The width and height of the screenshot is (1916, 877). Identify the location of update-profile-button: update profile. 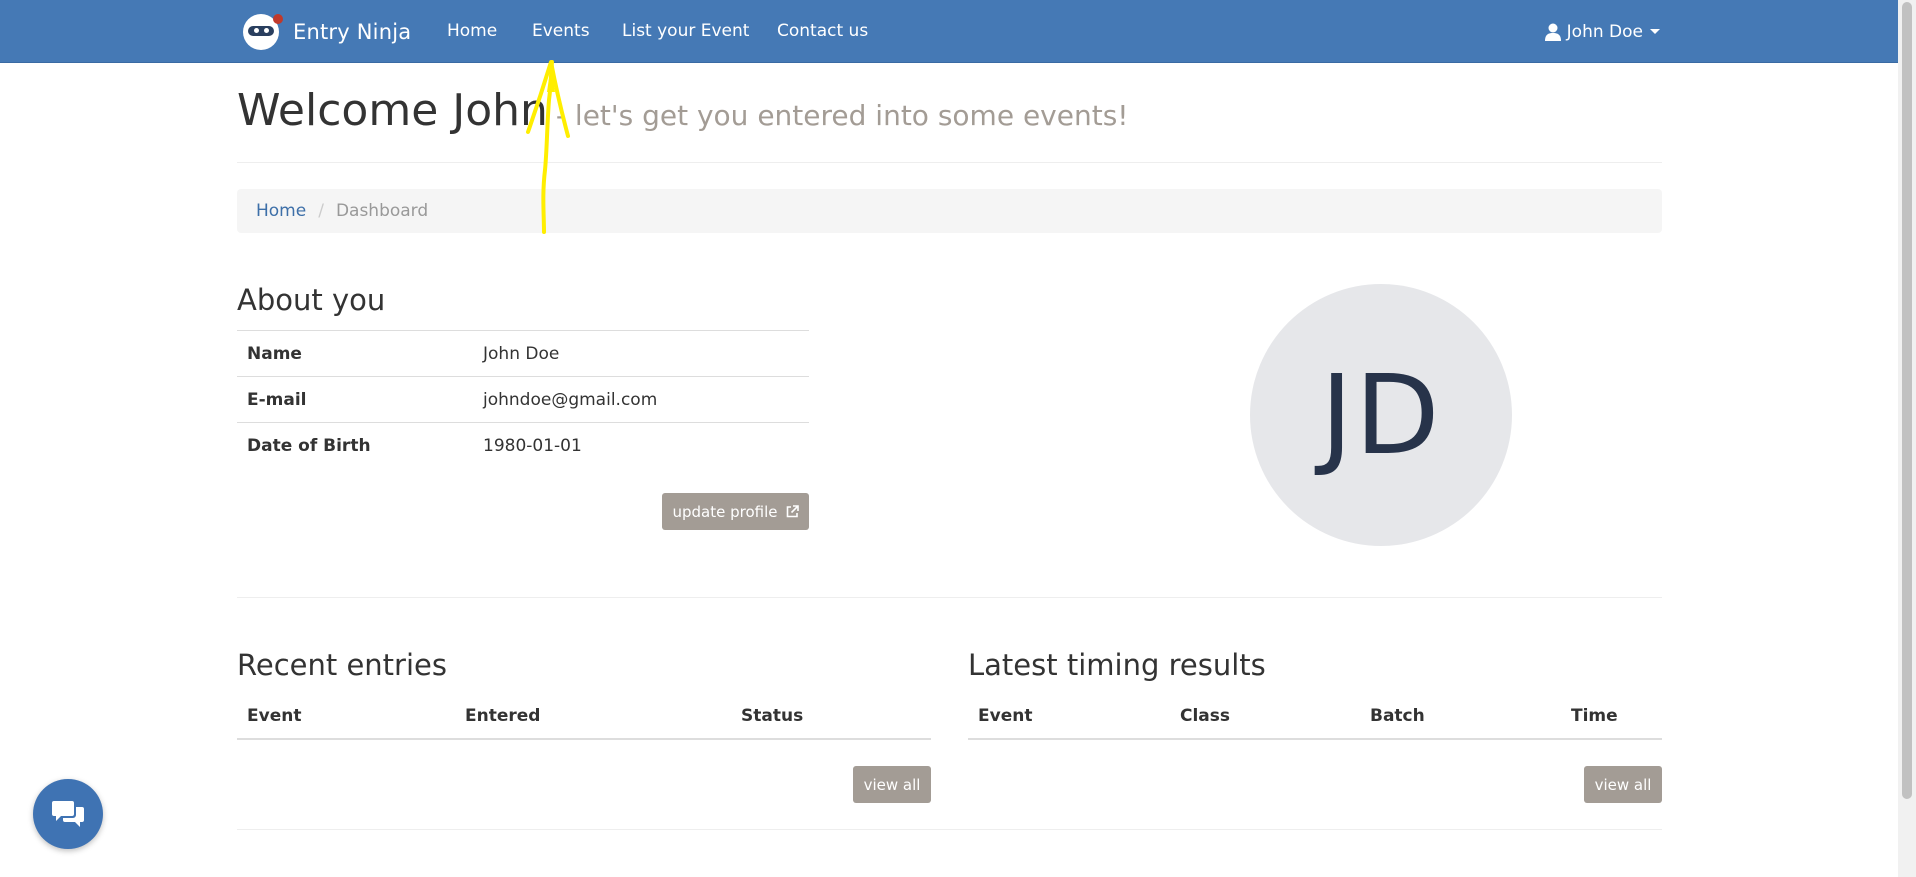
(735, 511).